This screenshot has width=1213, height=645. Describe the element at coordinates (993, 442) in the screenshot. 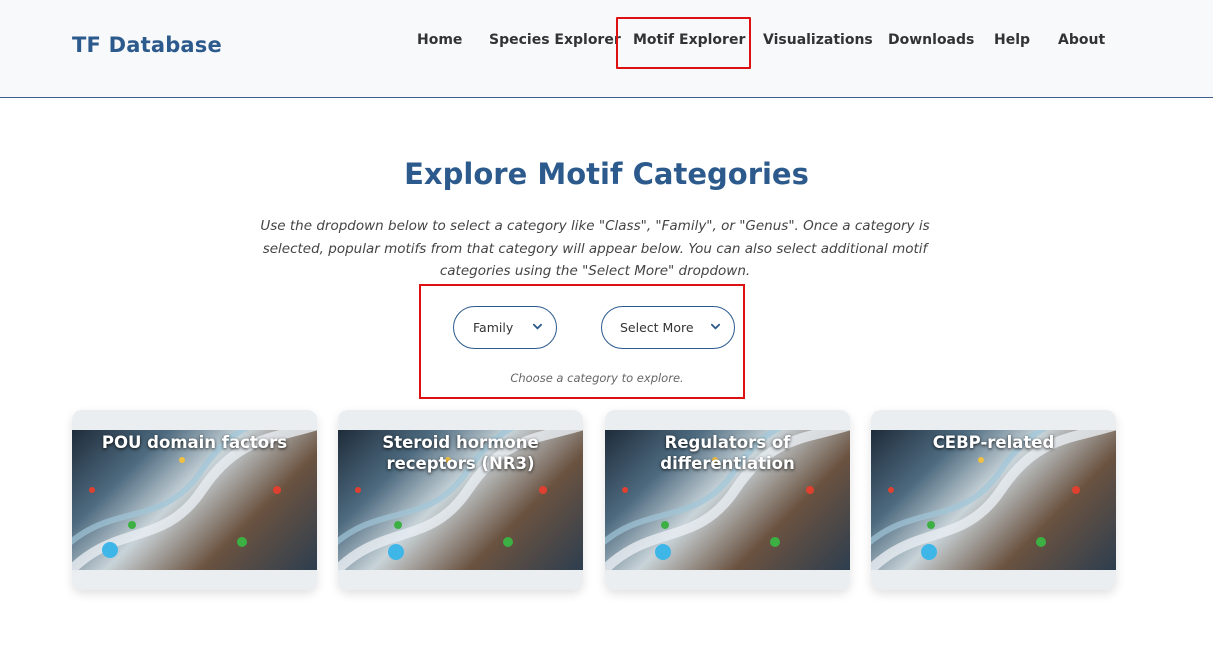

I see `motif-card-title: CEBP-related` at that location.